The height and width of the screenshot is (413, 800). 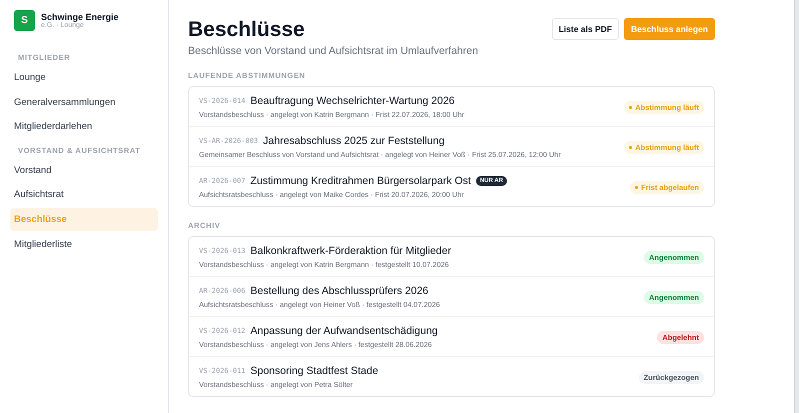 What do you see at coordinates (84, 170) in the screenshot?
I see `sidebar-item: Vorstand` at bounding box center [84, 170].